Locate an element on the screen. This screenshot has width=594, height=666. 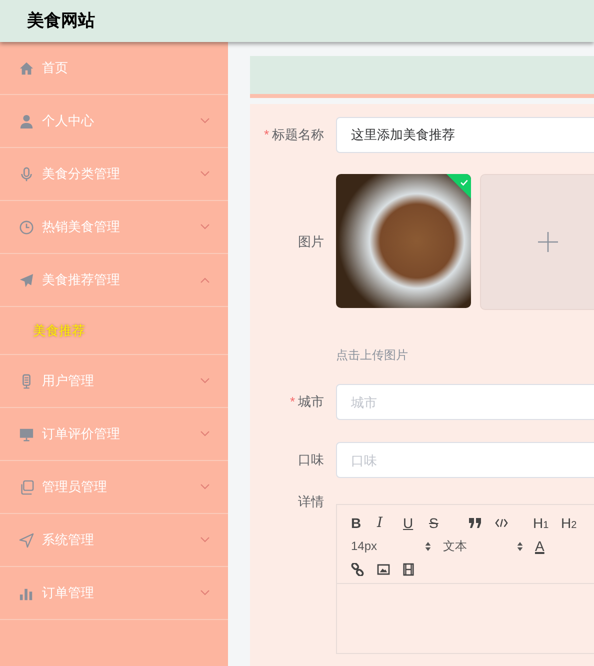
user-icon is located at coordinates (26, 121).